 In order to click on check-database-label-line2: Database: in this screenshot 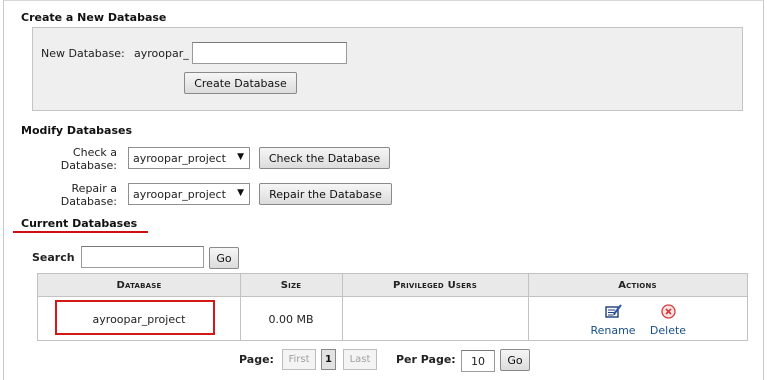, I will do `click(88, 165)`.